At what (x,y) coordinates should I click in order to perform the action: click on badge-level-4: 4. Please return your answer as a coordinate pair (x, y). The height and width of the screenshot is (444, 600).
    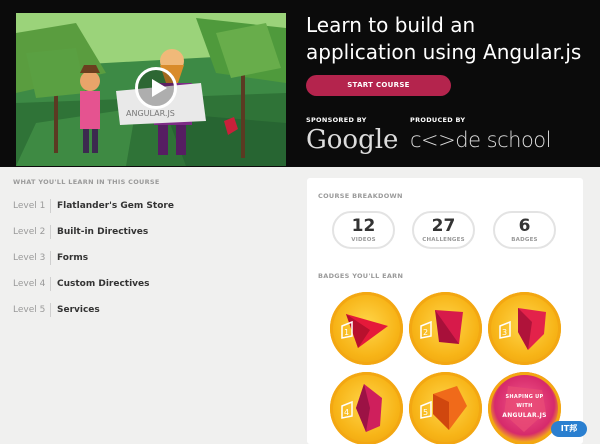
    Looking at the image, I should click on (366, 408).